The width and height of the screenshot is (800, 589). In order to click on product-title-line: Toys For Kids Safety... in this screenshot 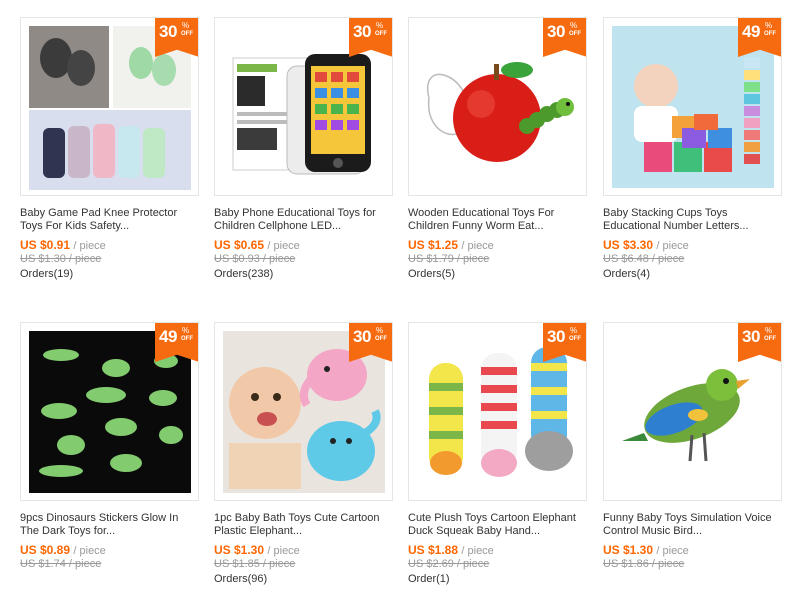, I will do `click(75, 226)`.